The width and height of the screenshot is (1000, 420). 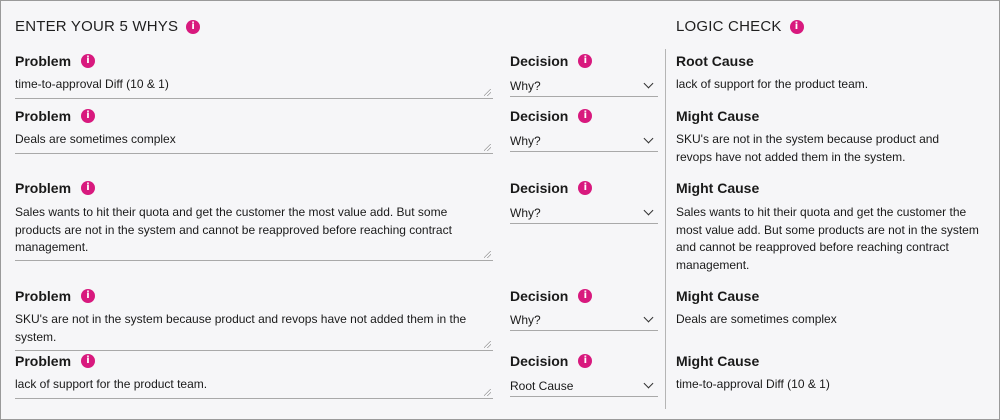 I want to click on decision-select-5: Root Cause, so click(x=584, y=386).